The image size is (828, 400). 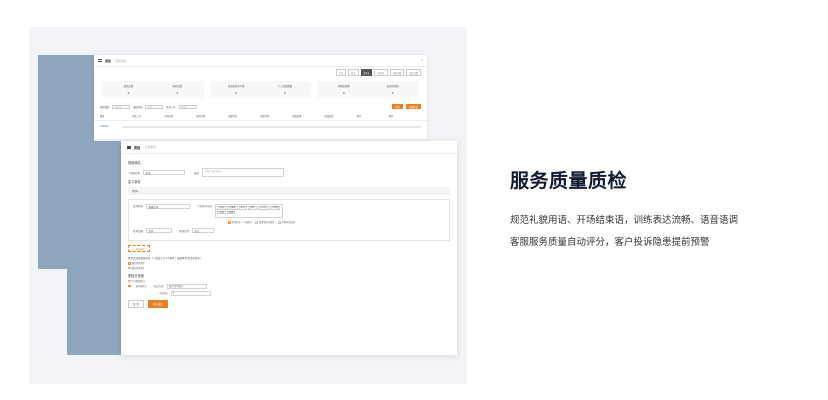 I want to click on stat-label: 质检总数, so click(x=177, y=86).